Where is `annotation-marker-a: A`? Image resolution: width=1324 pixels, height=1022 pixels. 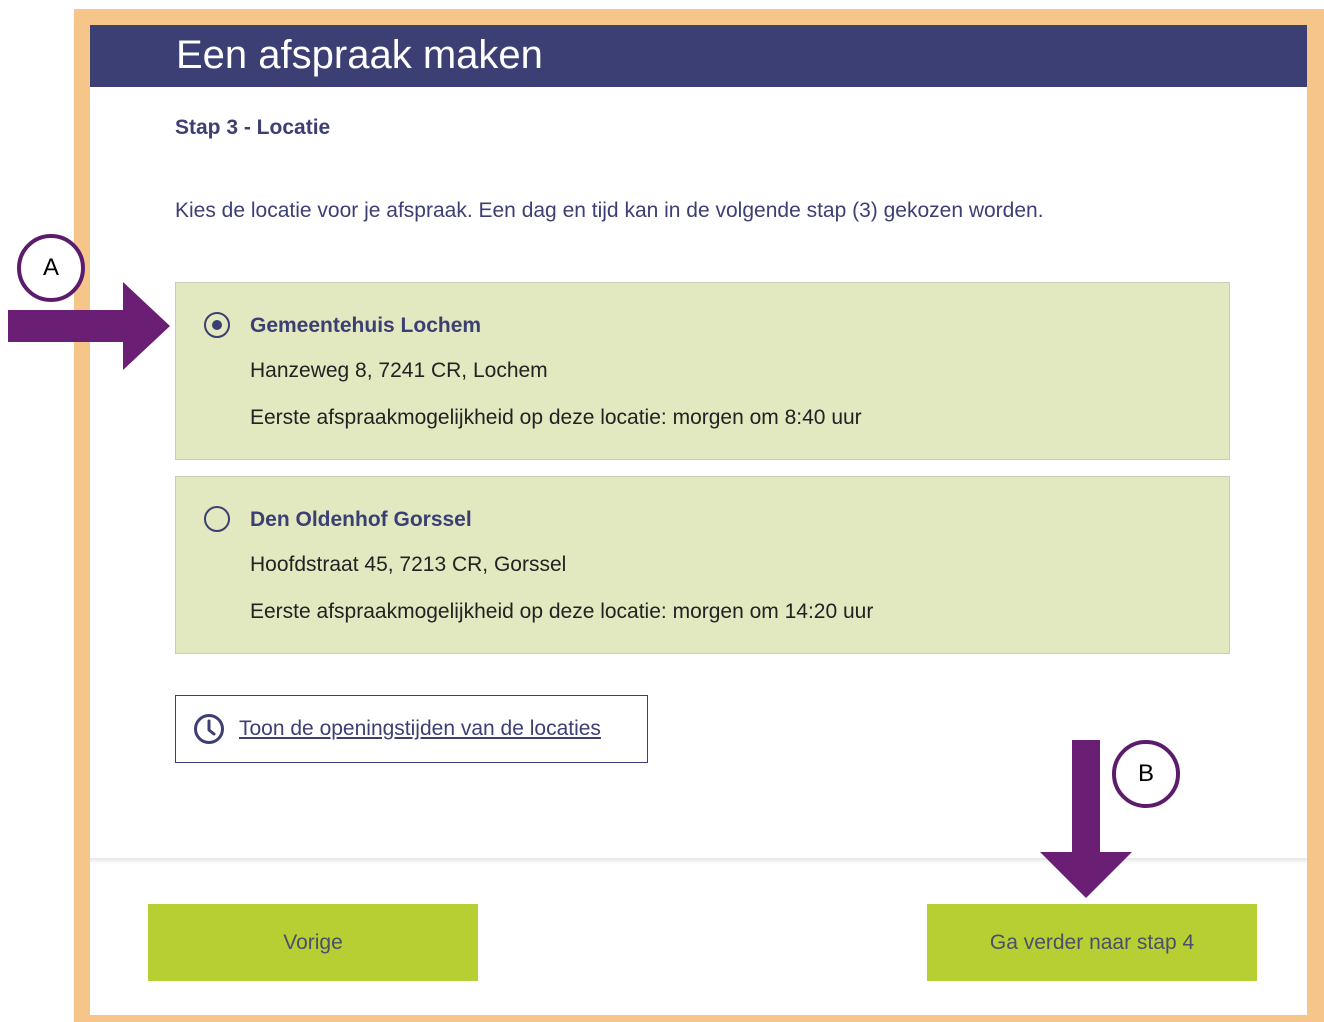
annotation-marker-a: A is located at coordinates (51, 268).